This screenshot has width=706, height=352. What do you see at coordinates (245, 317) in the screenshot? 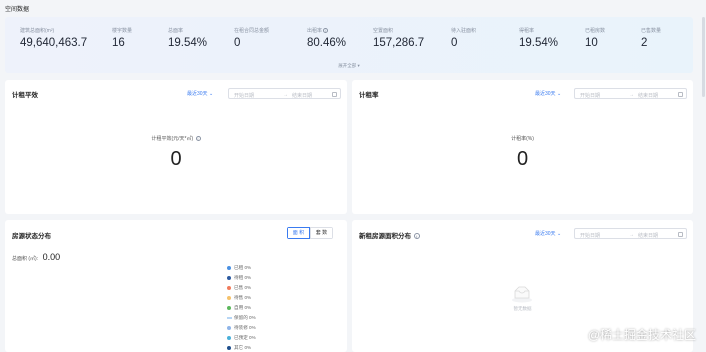
I see `legend-label: 保留的 0%` at bounding box center [245, 317].